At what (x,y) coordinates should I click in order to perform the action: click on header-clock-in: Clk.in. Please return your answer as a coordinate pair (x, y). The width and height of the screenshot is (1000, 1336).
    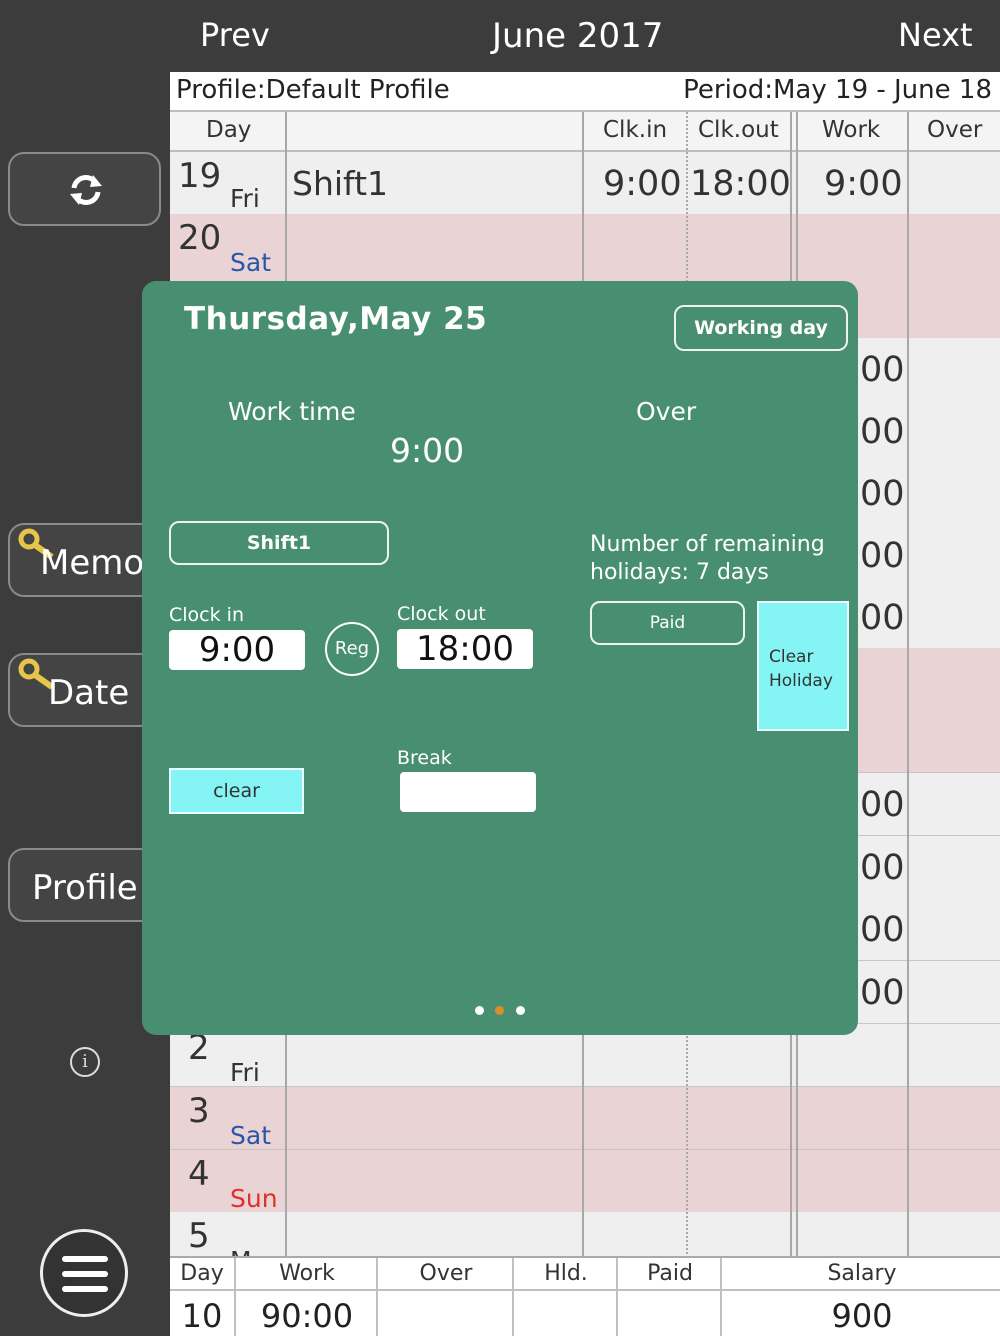
    Looking at the image, I should click on (635, 130).